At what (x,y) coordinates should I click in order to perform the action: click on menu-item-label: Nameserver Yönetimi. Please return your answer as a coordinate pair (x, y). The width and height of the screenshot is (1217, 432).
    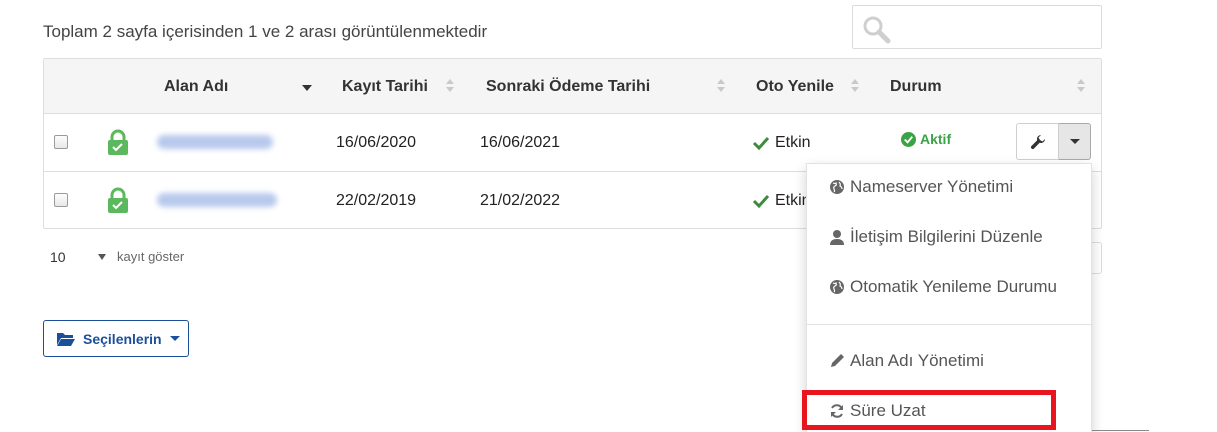
    Looking at the image, I should click on (932, 186).